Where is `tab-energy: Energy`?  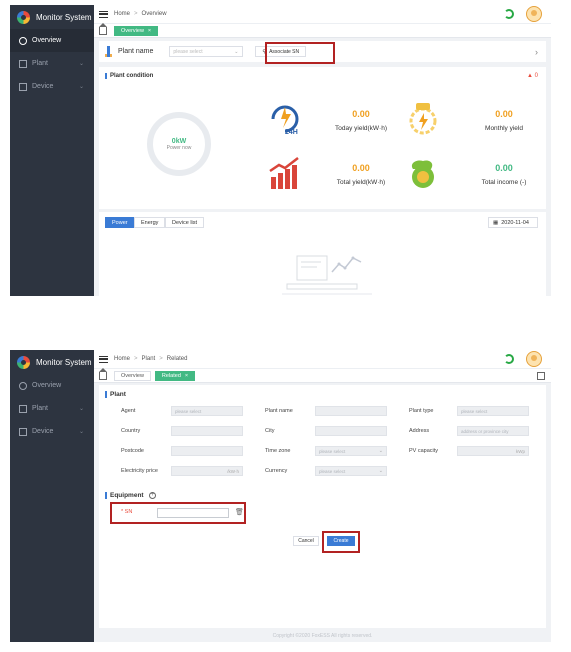
tab-energy: Energy is located at coordinates (150, 222).